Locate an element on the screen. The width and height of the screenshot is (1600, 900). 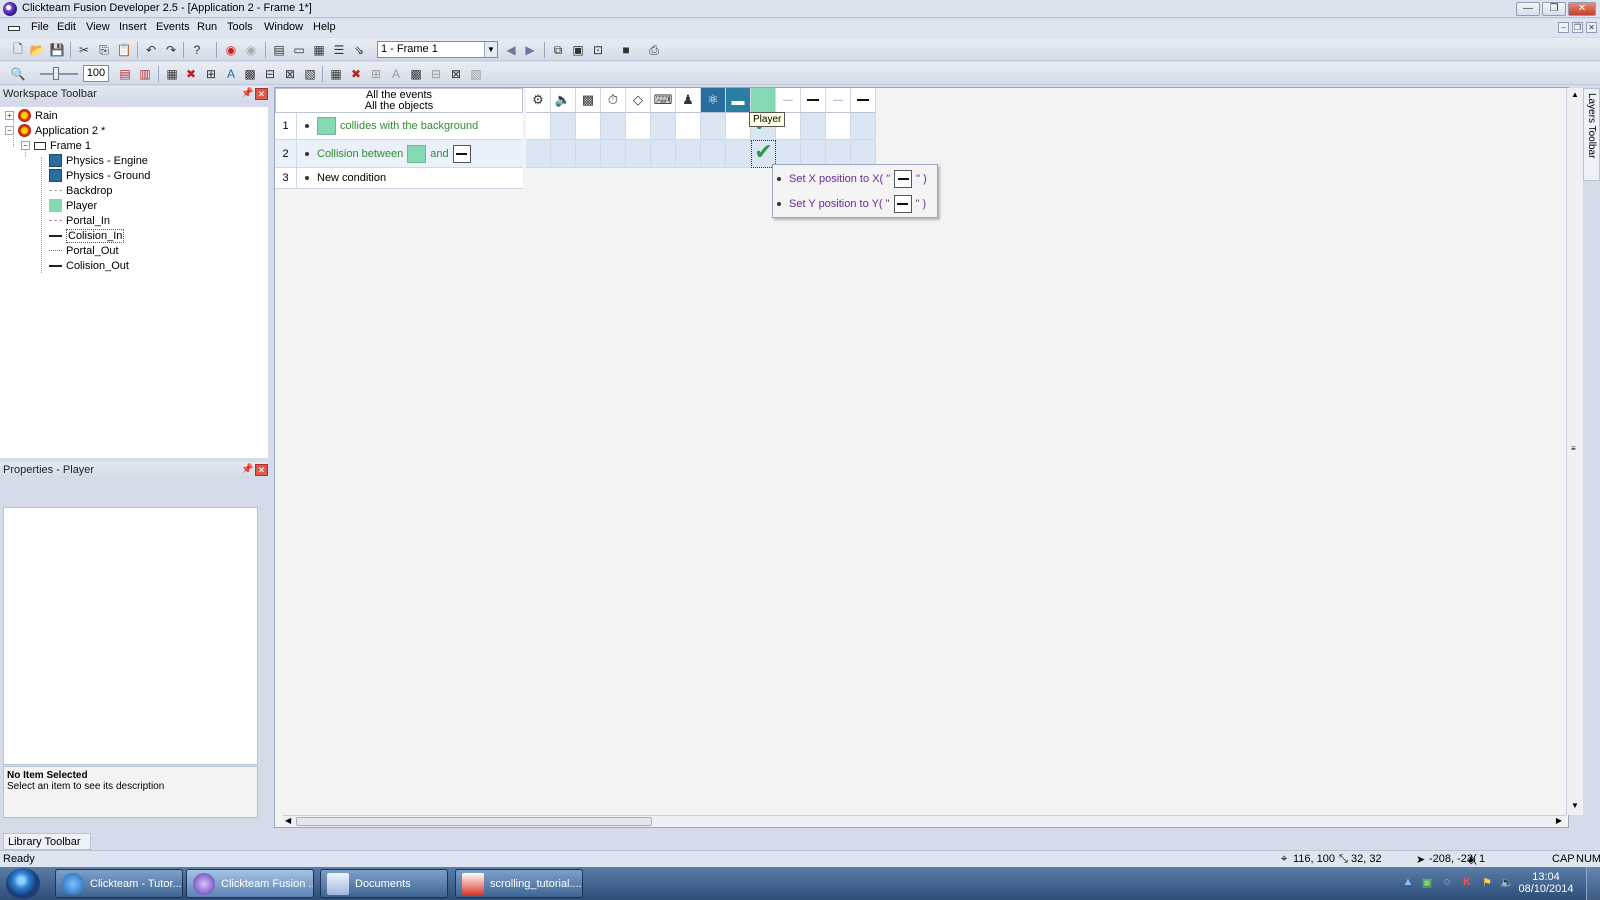
workspace-close-button: ✕ is located at coordinates (261, 94).